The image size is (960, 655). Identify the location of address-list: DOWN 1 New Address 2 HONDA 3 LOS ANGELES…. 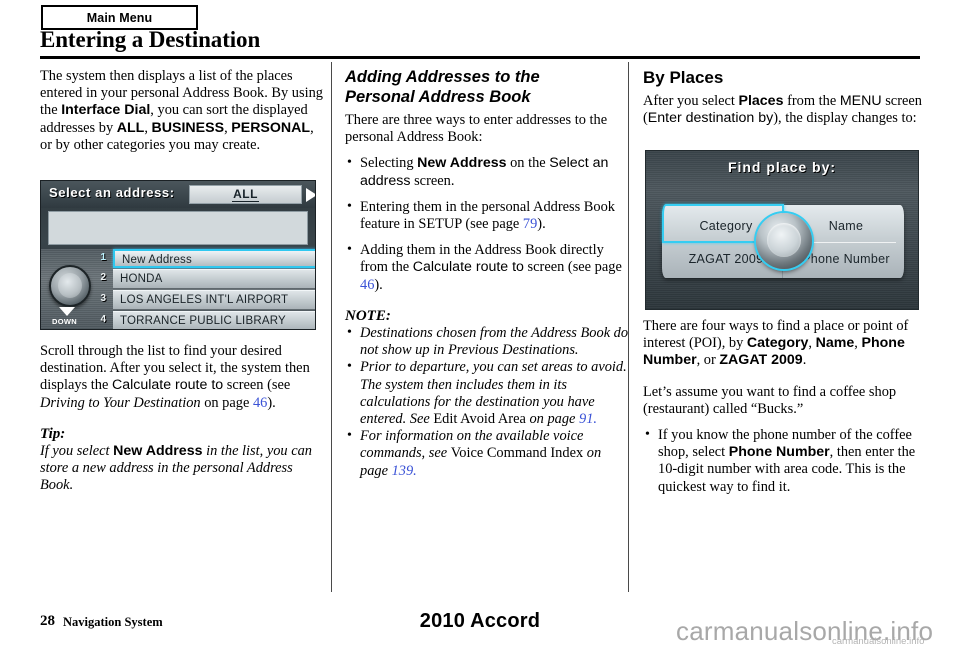
(178, 289).